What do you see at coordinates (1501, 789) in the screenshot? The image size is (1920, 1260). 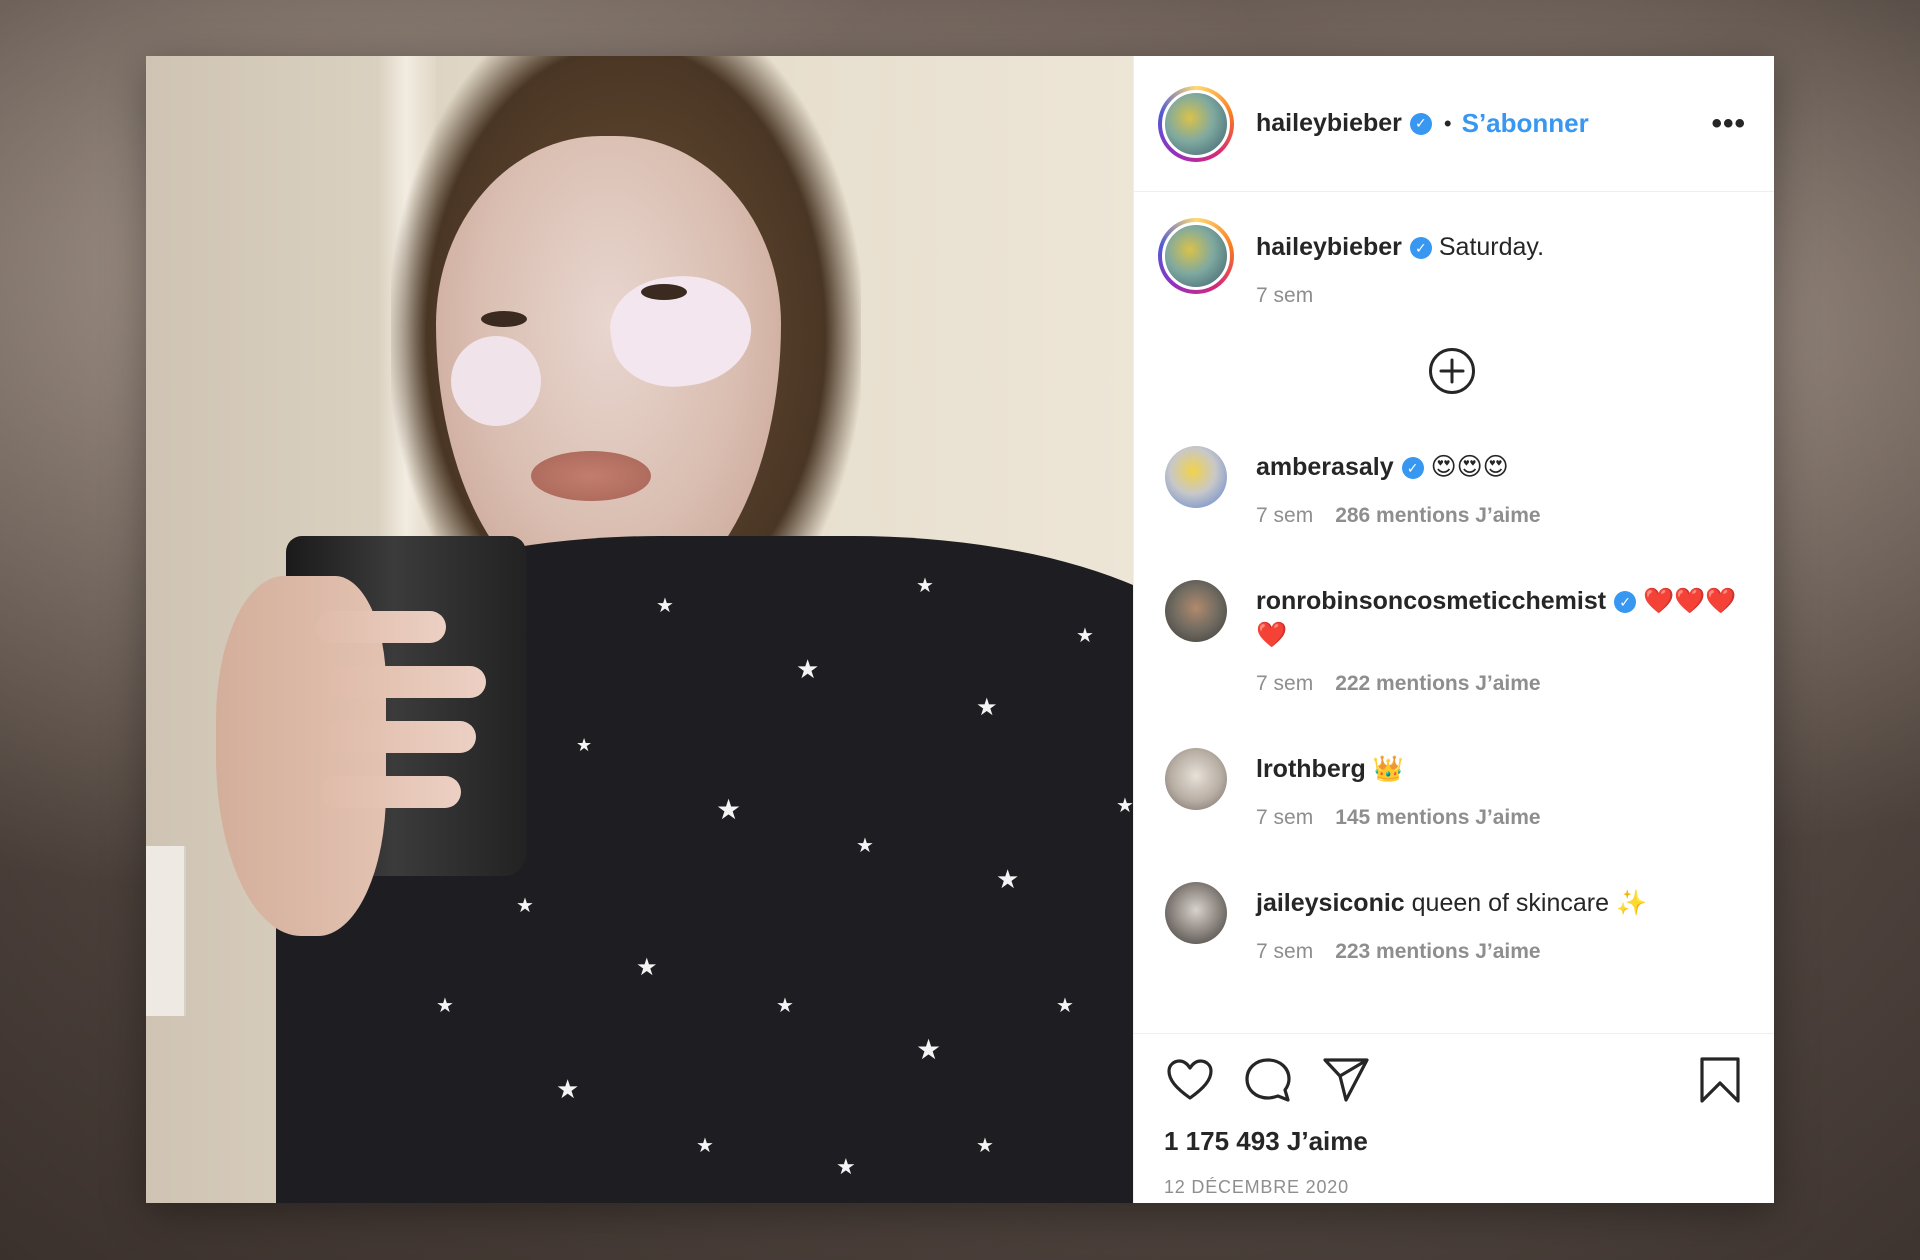 I see `comment-body: lrothberg 👑 7 sem 145 mentions J’aime` at bounding box center [1501, 789].